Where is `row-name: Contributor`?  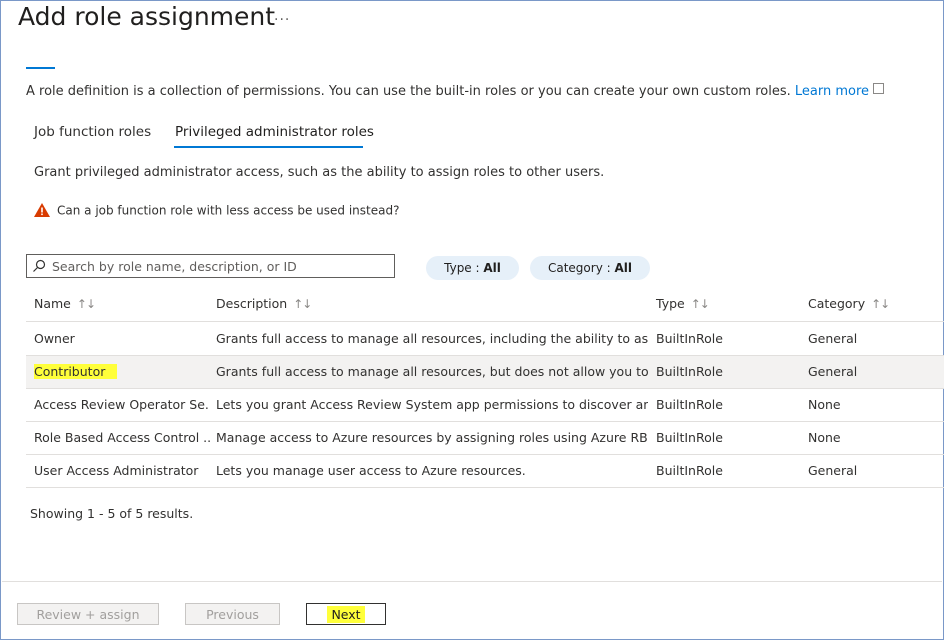
row-name: Contributor is located at coordinates (122, 371).